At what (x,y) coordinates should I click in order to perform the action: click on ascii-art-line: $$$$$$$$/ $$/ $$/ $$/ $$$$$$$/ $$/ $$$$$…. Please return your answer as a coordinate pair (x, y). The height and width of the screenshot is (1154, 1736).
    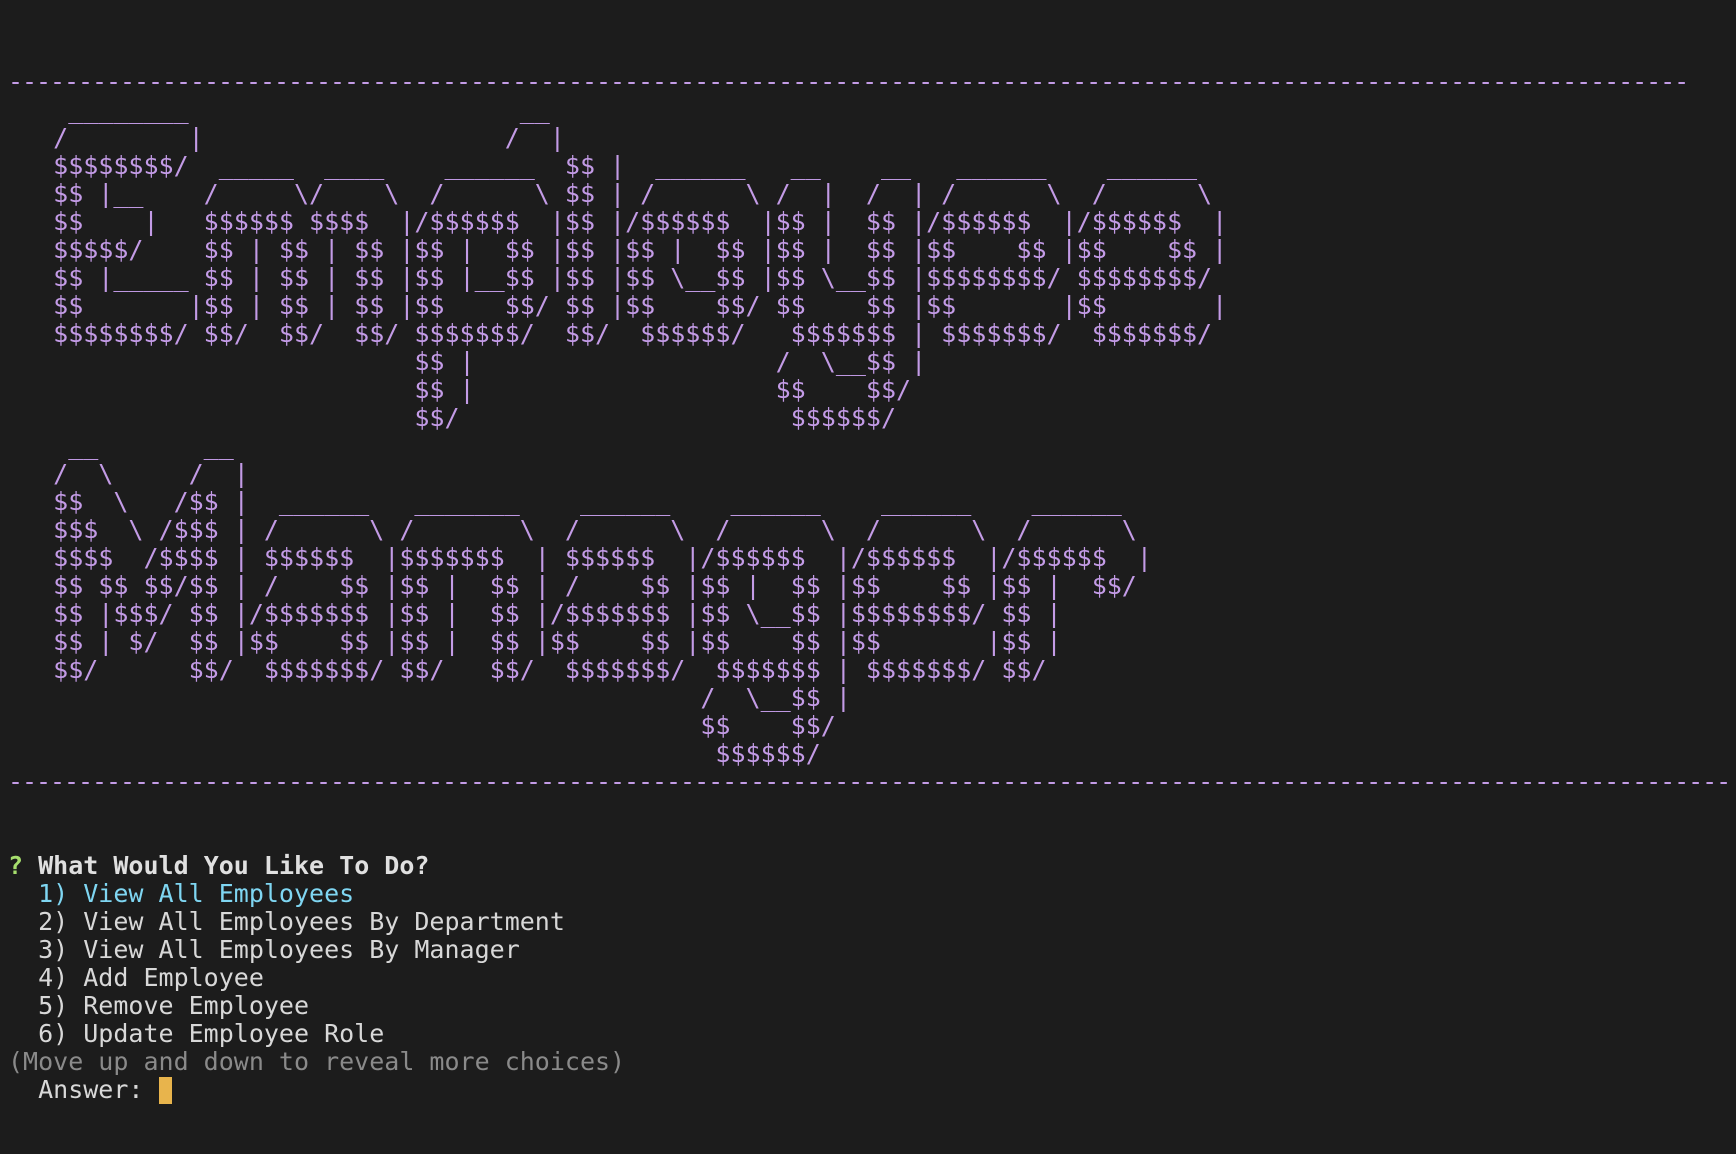
    Looking at the image, I should click on (610, 333).